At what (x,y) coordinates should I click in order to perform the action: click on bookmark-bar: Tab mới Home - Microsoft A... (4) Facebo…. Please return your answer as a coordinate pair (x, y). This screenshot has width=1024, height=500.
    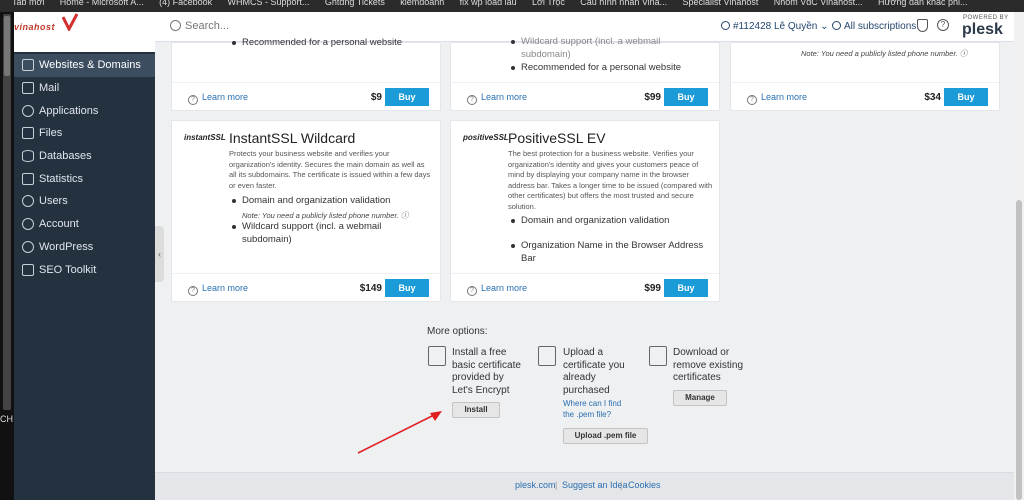
    Looking at the image, I should click on (512, 6).